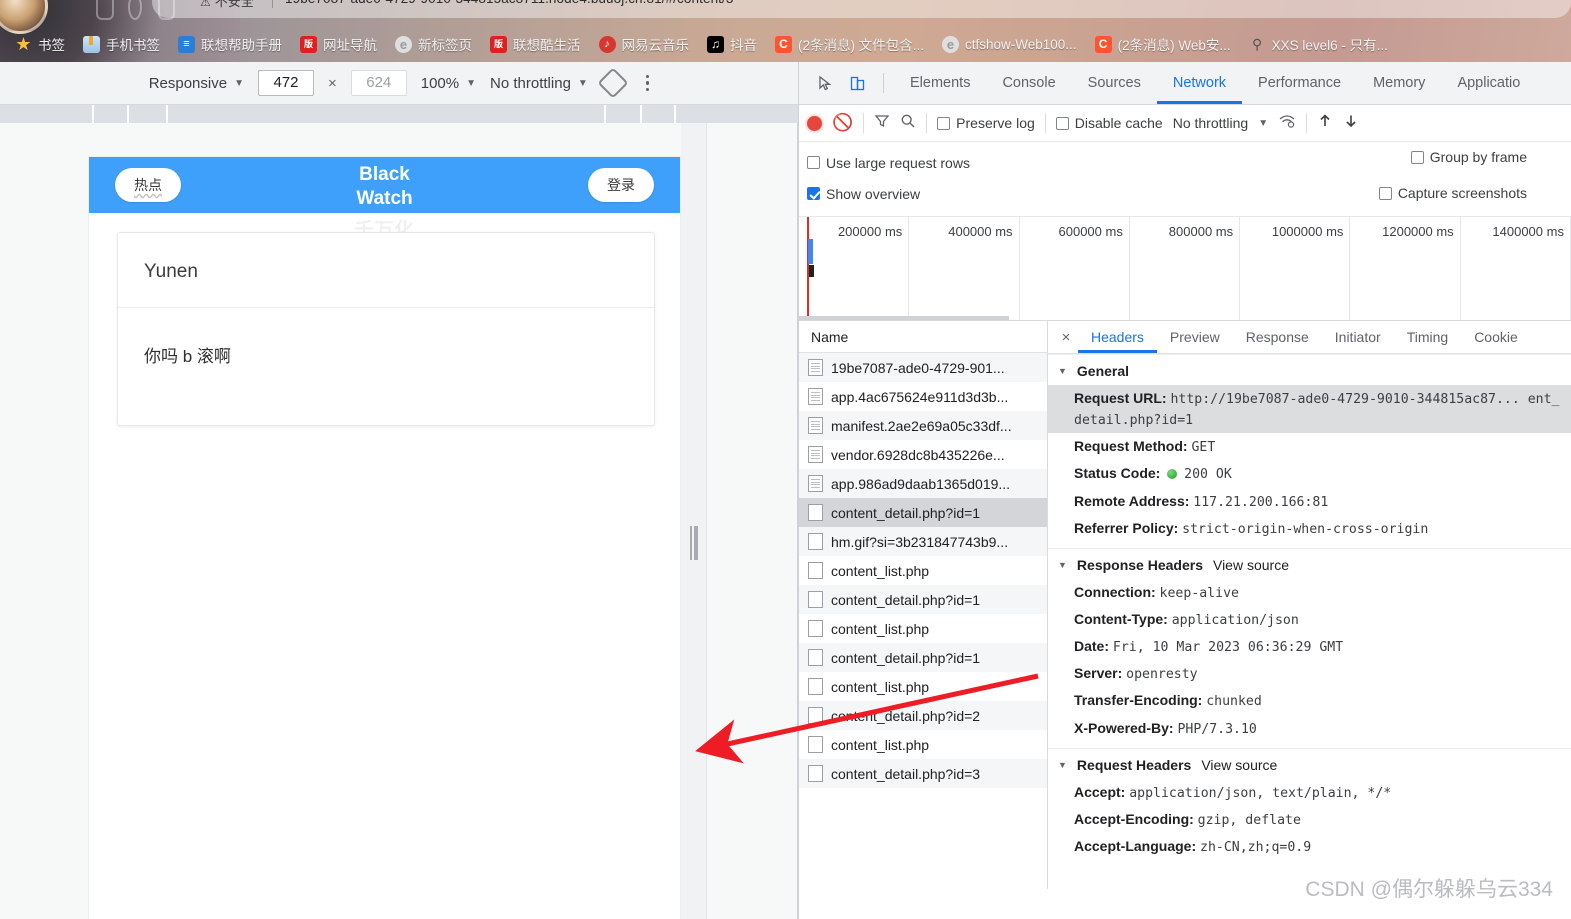  Describe the element at coordinates (842, 123) in the screenshot. I see `clear-network-log-icon: 🚫` at that location.